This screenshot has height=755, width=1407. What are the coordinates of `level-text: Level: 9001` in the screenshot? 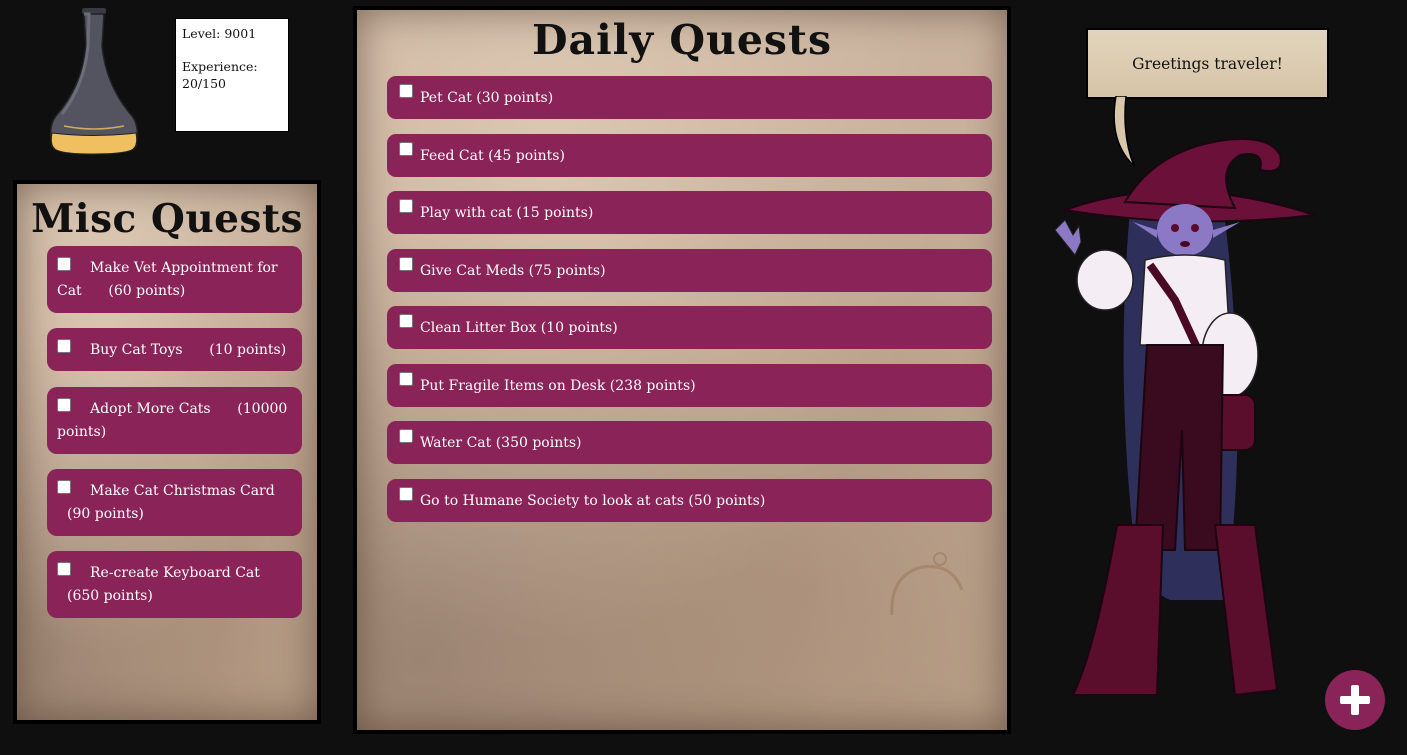 It's located at (219, 33).